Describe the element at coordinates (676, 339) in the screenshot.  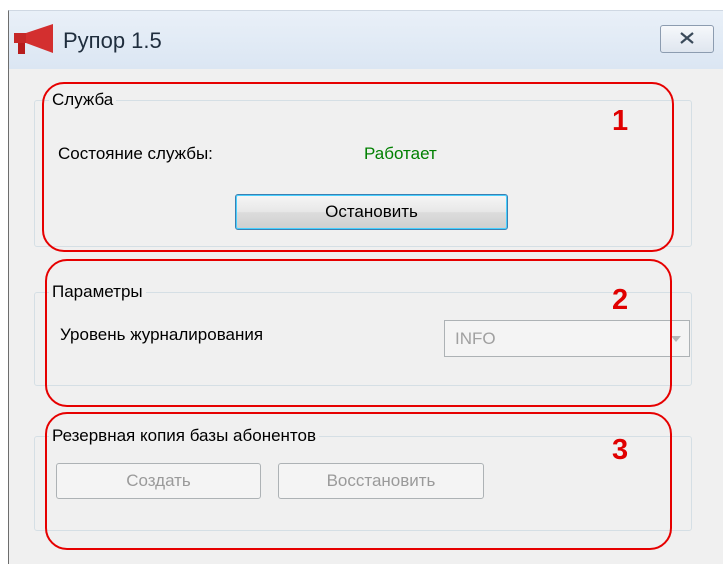
I see `chevron-down-icon` at that location.